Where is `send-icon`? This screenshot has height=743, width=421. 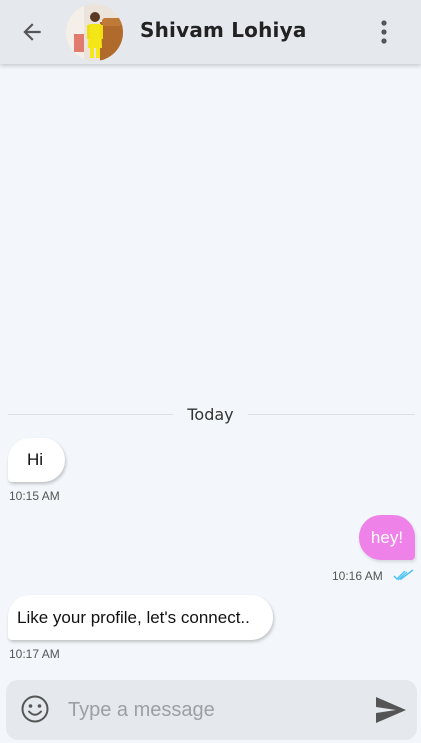 send-icon is located at coordinates (391, 710).